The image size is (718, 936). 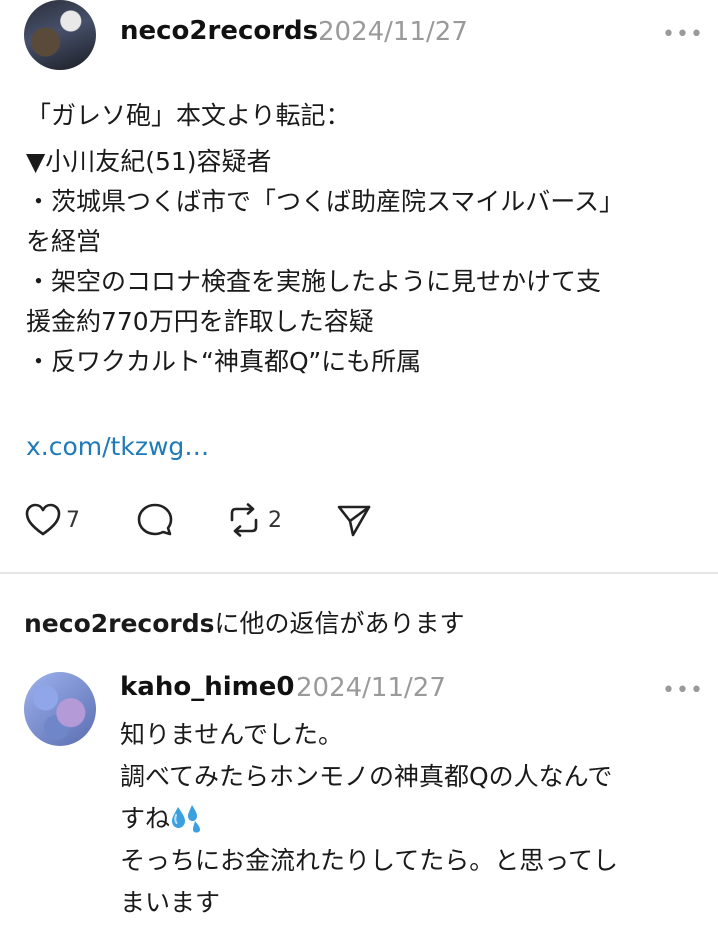 I want to click on like-count: 7, so click(x=73, y=520).